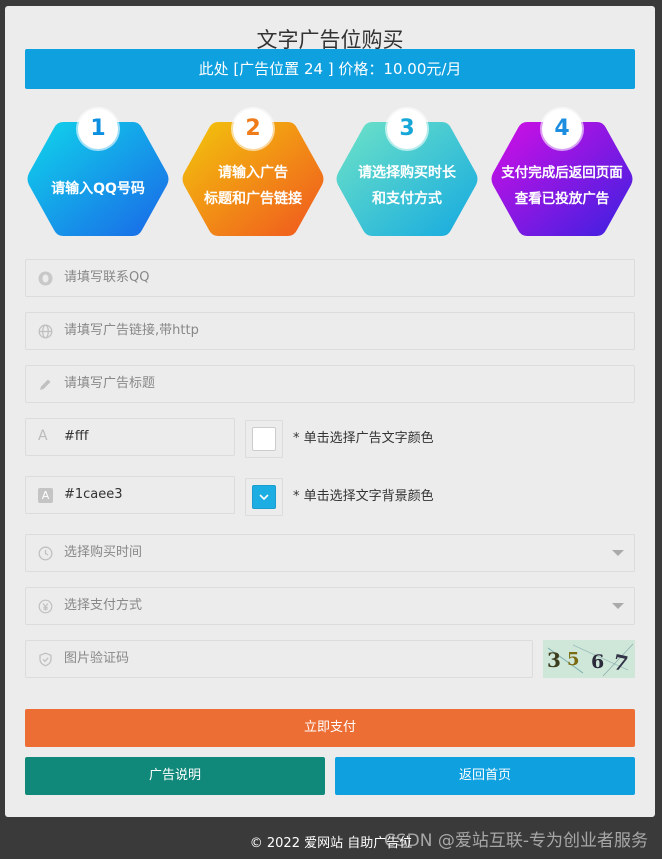 This screenshot has height=859, width=662. What do you see at coordinates (45, 278) in the screenshot?
I see `qq-icon` at bounding box center [45, 278].